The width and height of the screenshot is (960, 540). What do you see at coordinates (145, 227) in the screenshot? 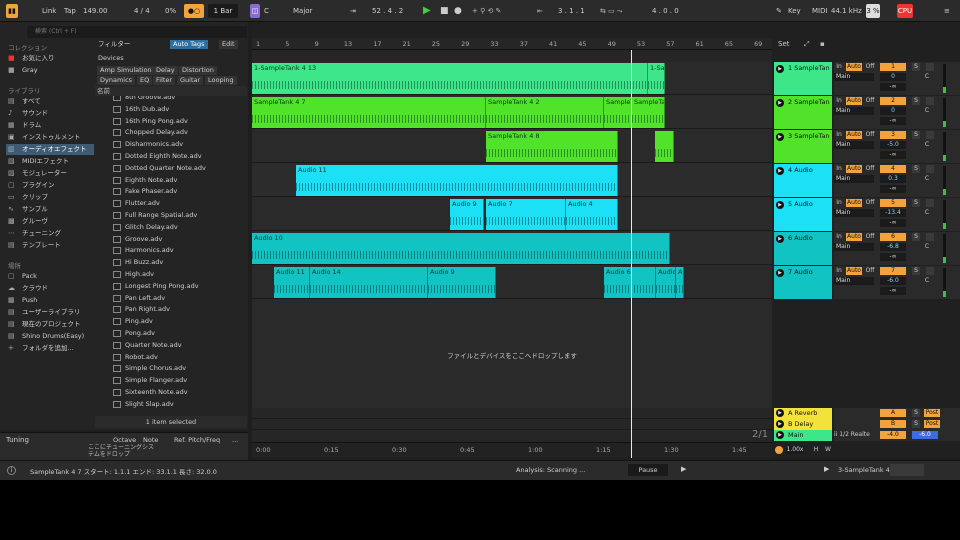
I see `file-item: Glitch Delay.adv` at bounding box center [145, 227].